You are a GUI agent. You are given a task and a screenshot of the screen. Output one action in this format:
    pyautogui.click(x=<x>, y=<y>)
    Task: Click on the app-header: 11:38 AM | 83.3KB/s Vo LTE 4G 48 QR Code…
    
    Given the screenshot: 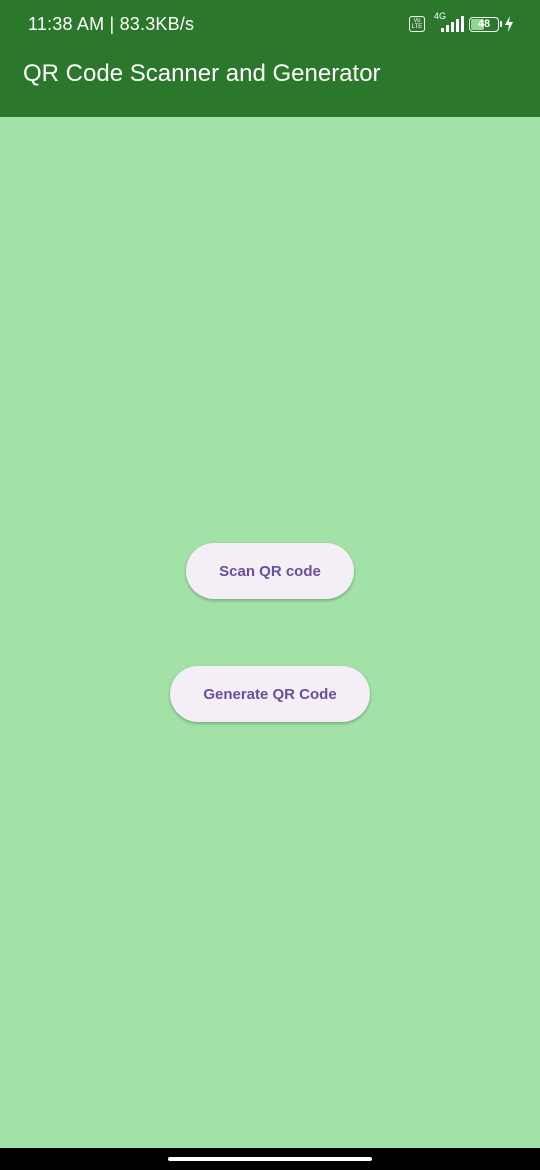 What is the action you would take?
    pyautogui.click(x=270, y=58)
    